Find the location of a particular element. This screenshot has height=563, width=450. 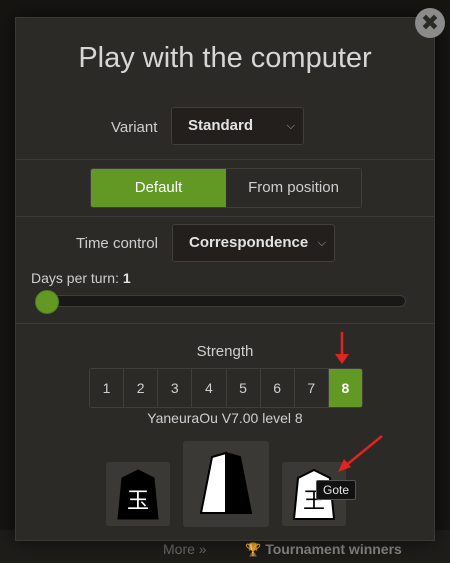

sente-glyph: 玉 is located at coordinates (138, 501).